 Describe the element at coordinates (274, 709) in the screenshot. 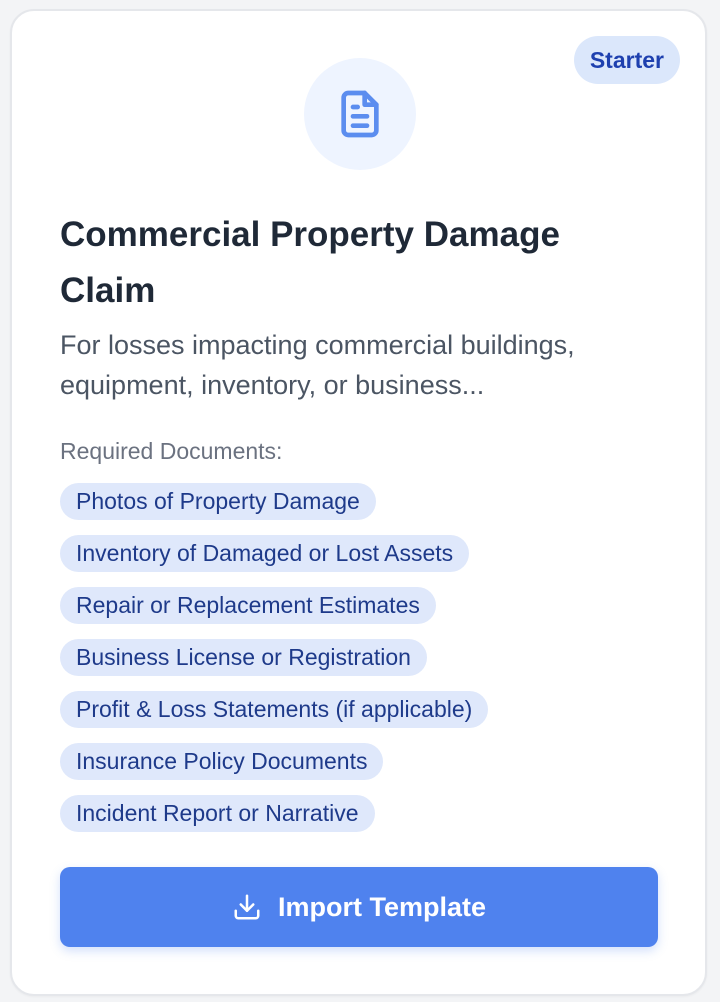

I see `document-tag: Profit & Loss Statements (if applicable)` at that location.